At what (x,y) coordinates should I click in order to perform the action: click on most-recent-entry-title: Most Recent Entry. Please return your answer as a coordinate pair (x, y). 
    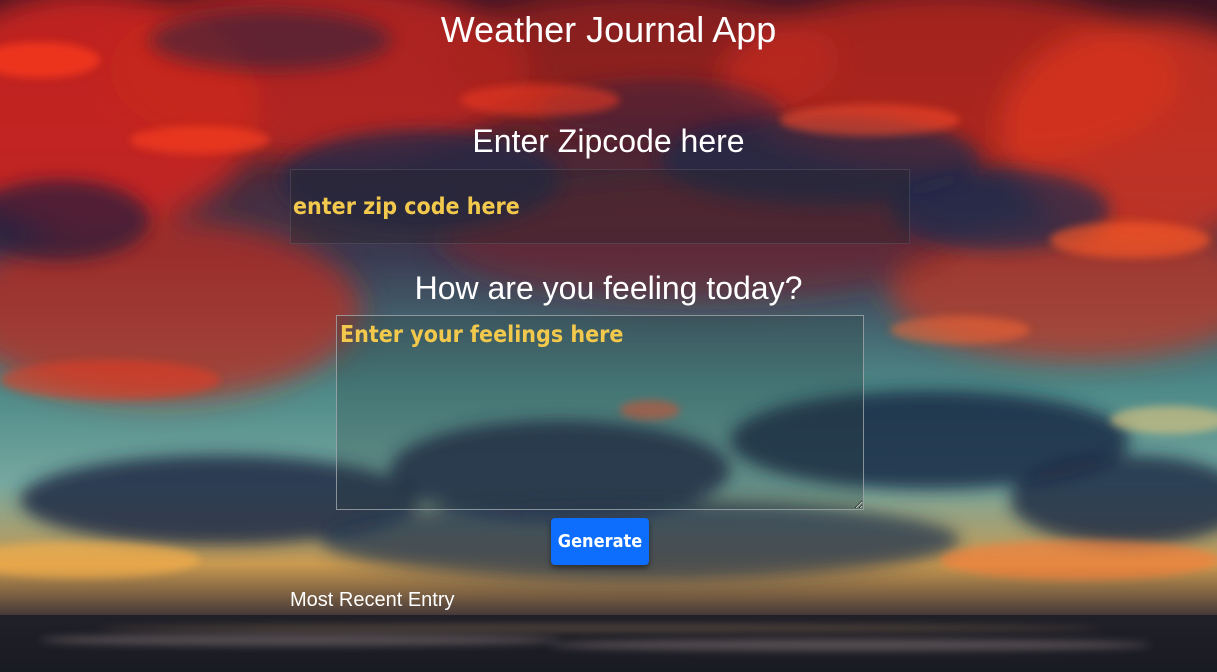
    Looking at the image, I should click on (372, 600).